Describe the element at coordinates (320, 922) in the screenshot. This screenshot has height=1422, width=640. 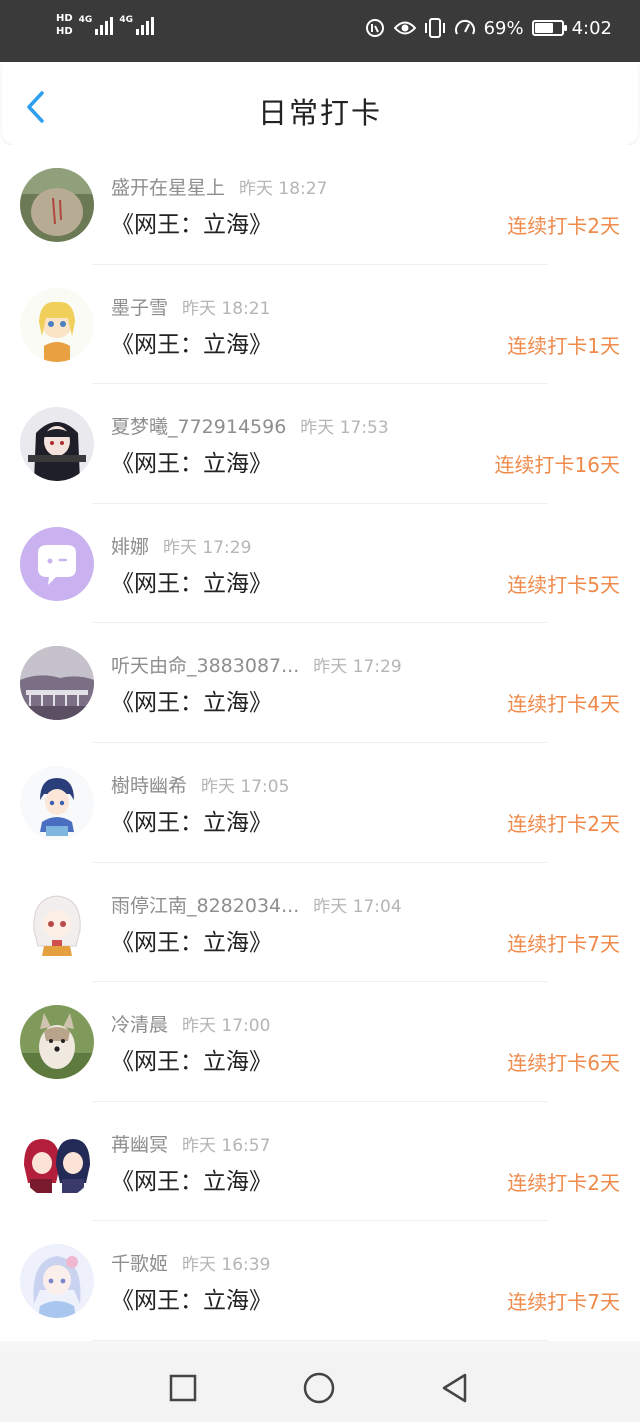
I see `checkin-row: 雨停江南_8282034... 昨天 17:04 《网王：立海》 连续打卡7天` at that location.